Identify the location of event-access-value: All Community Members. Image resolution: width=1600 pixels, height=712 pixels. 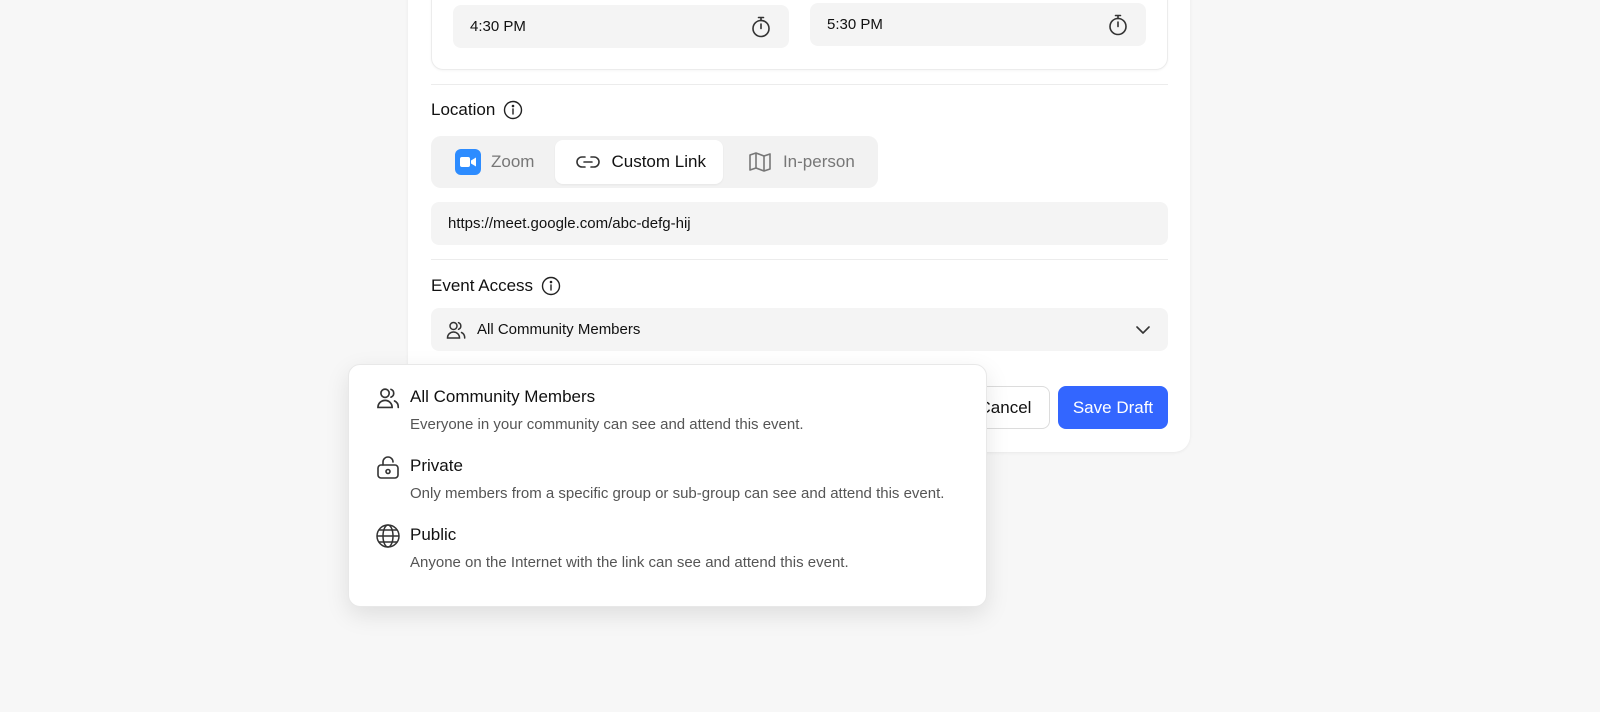
(559, 329).